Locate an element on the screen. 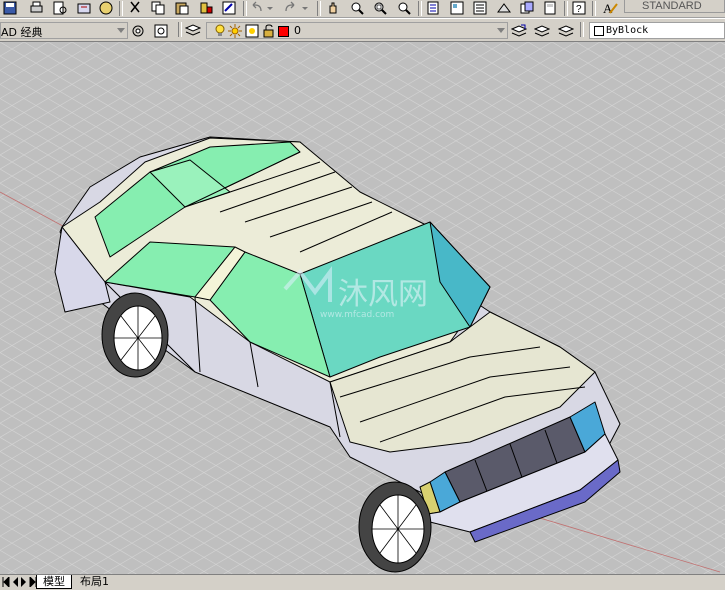 Image resolution: width=725 pixels, height=590 pixels. match-properties-icon is located at coordinates (206, 8).